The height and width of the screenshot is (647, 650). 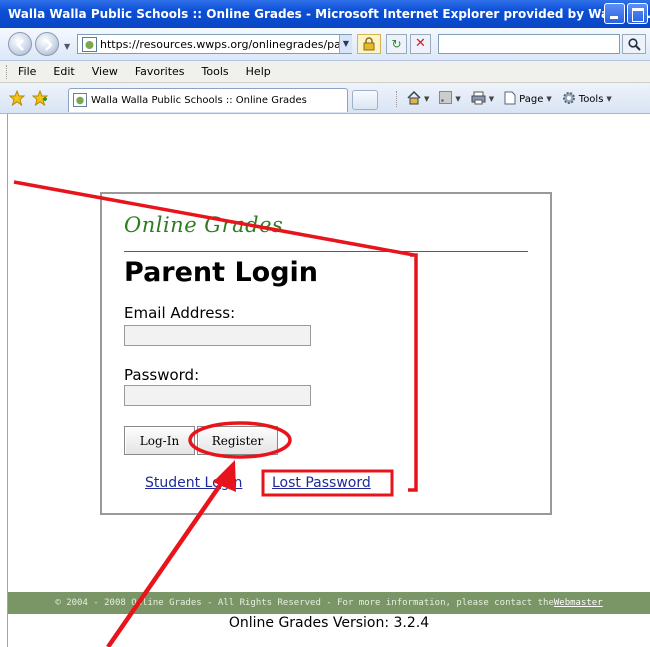 What do you see at coordinates (478, 99) in the screenshot?
I see `print-icon` at bounding box center [478, 99].